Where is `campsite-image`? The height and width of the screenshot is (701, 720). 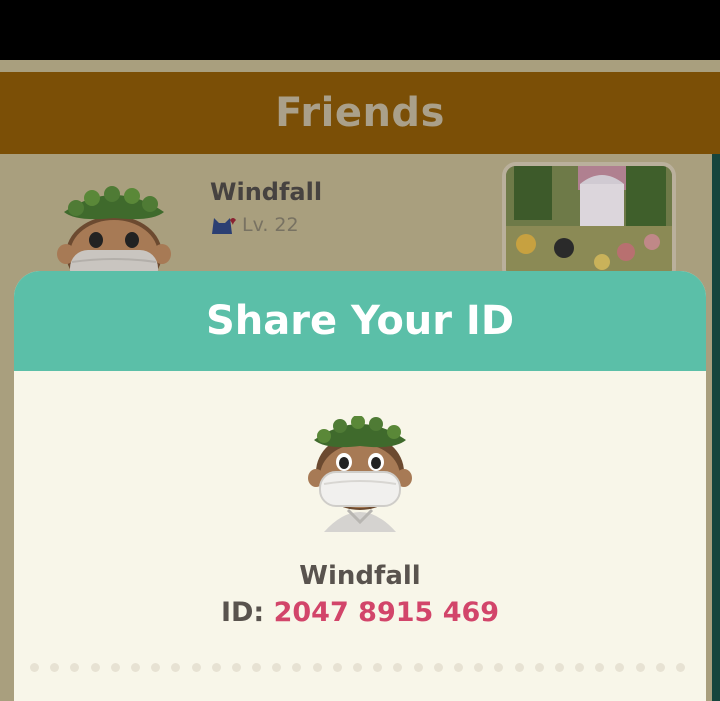
campsite-image is located at coordinates (589, 222).